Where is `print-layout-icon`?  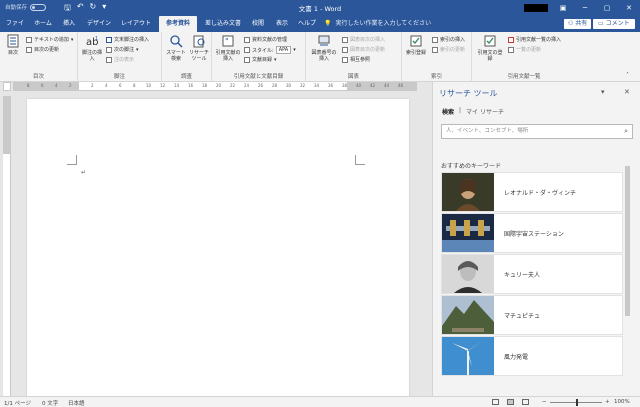 print-layout-icon is located at coordinates (510, 402).